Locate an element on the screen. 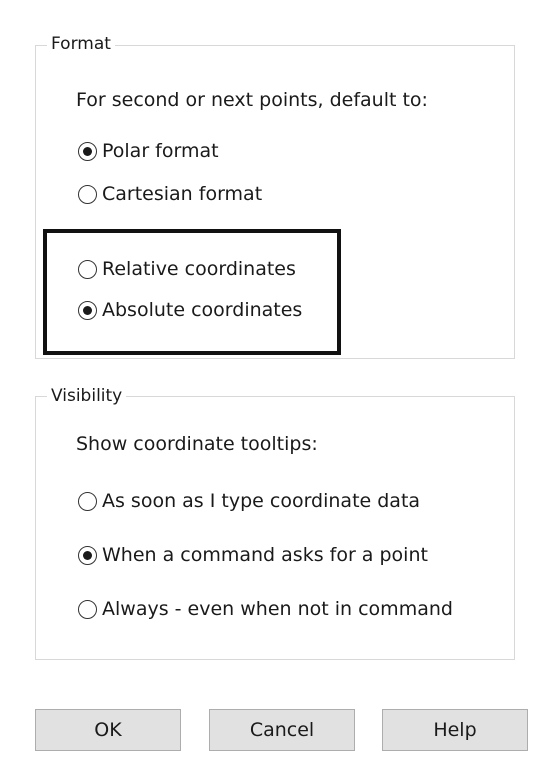 This screenshot has width=538, height=773. absolute-coordinates-label: Absolute coordinates is located at coordinates (202, 310).